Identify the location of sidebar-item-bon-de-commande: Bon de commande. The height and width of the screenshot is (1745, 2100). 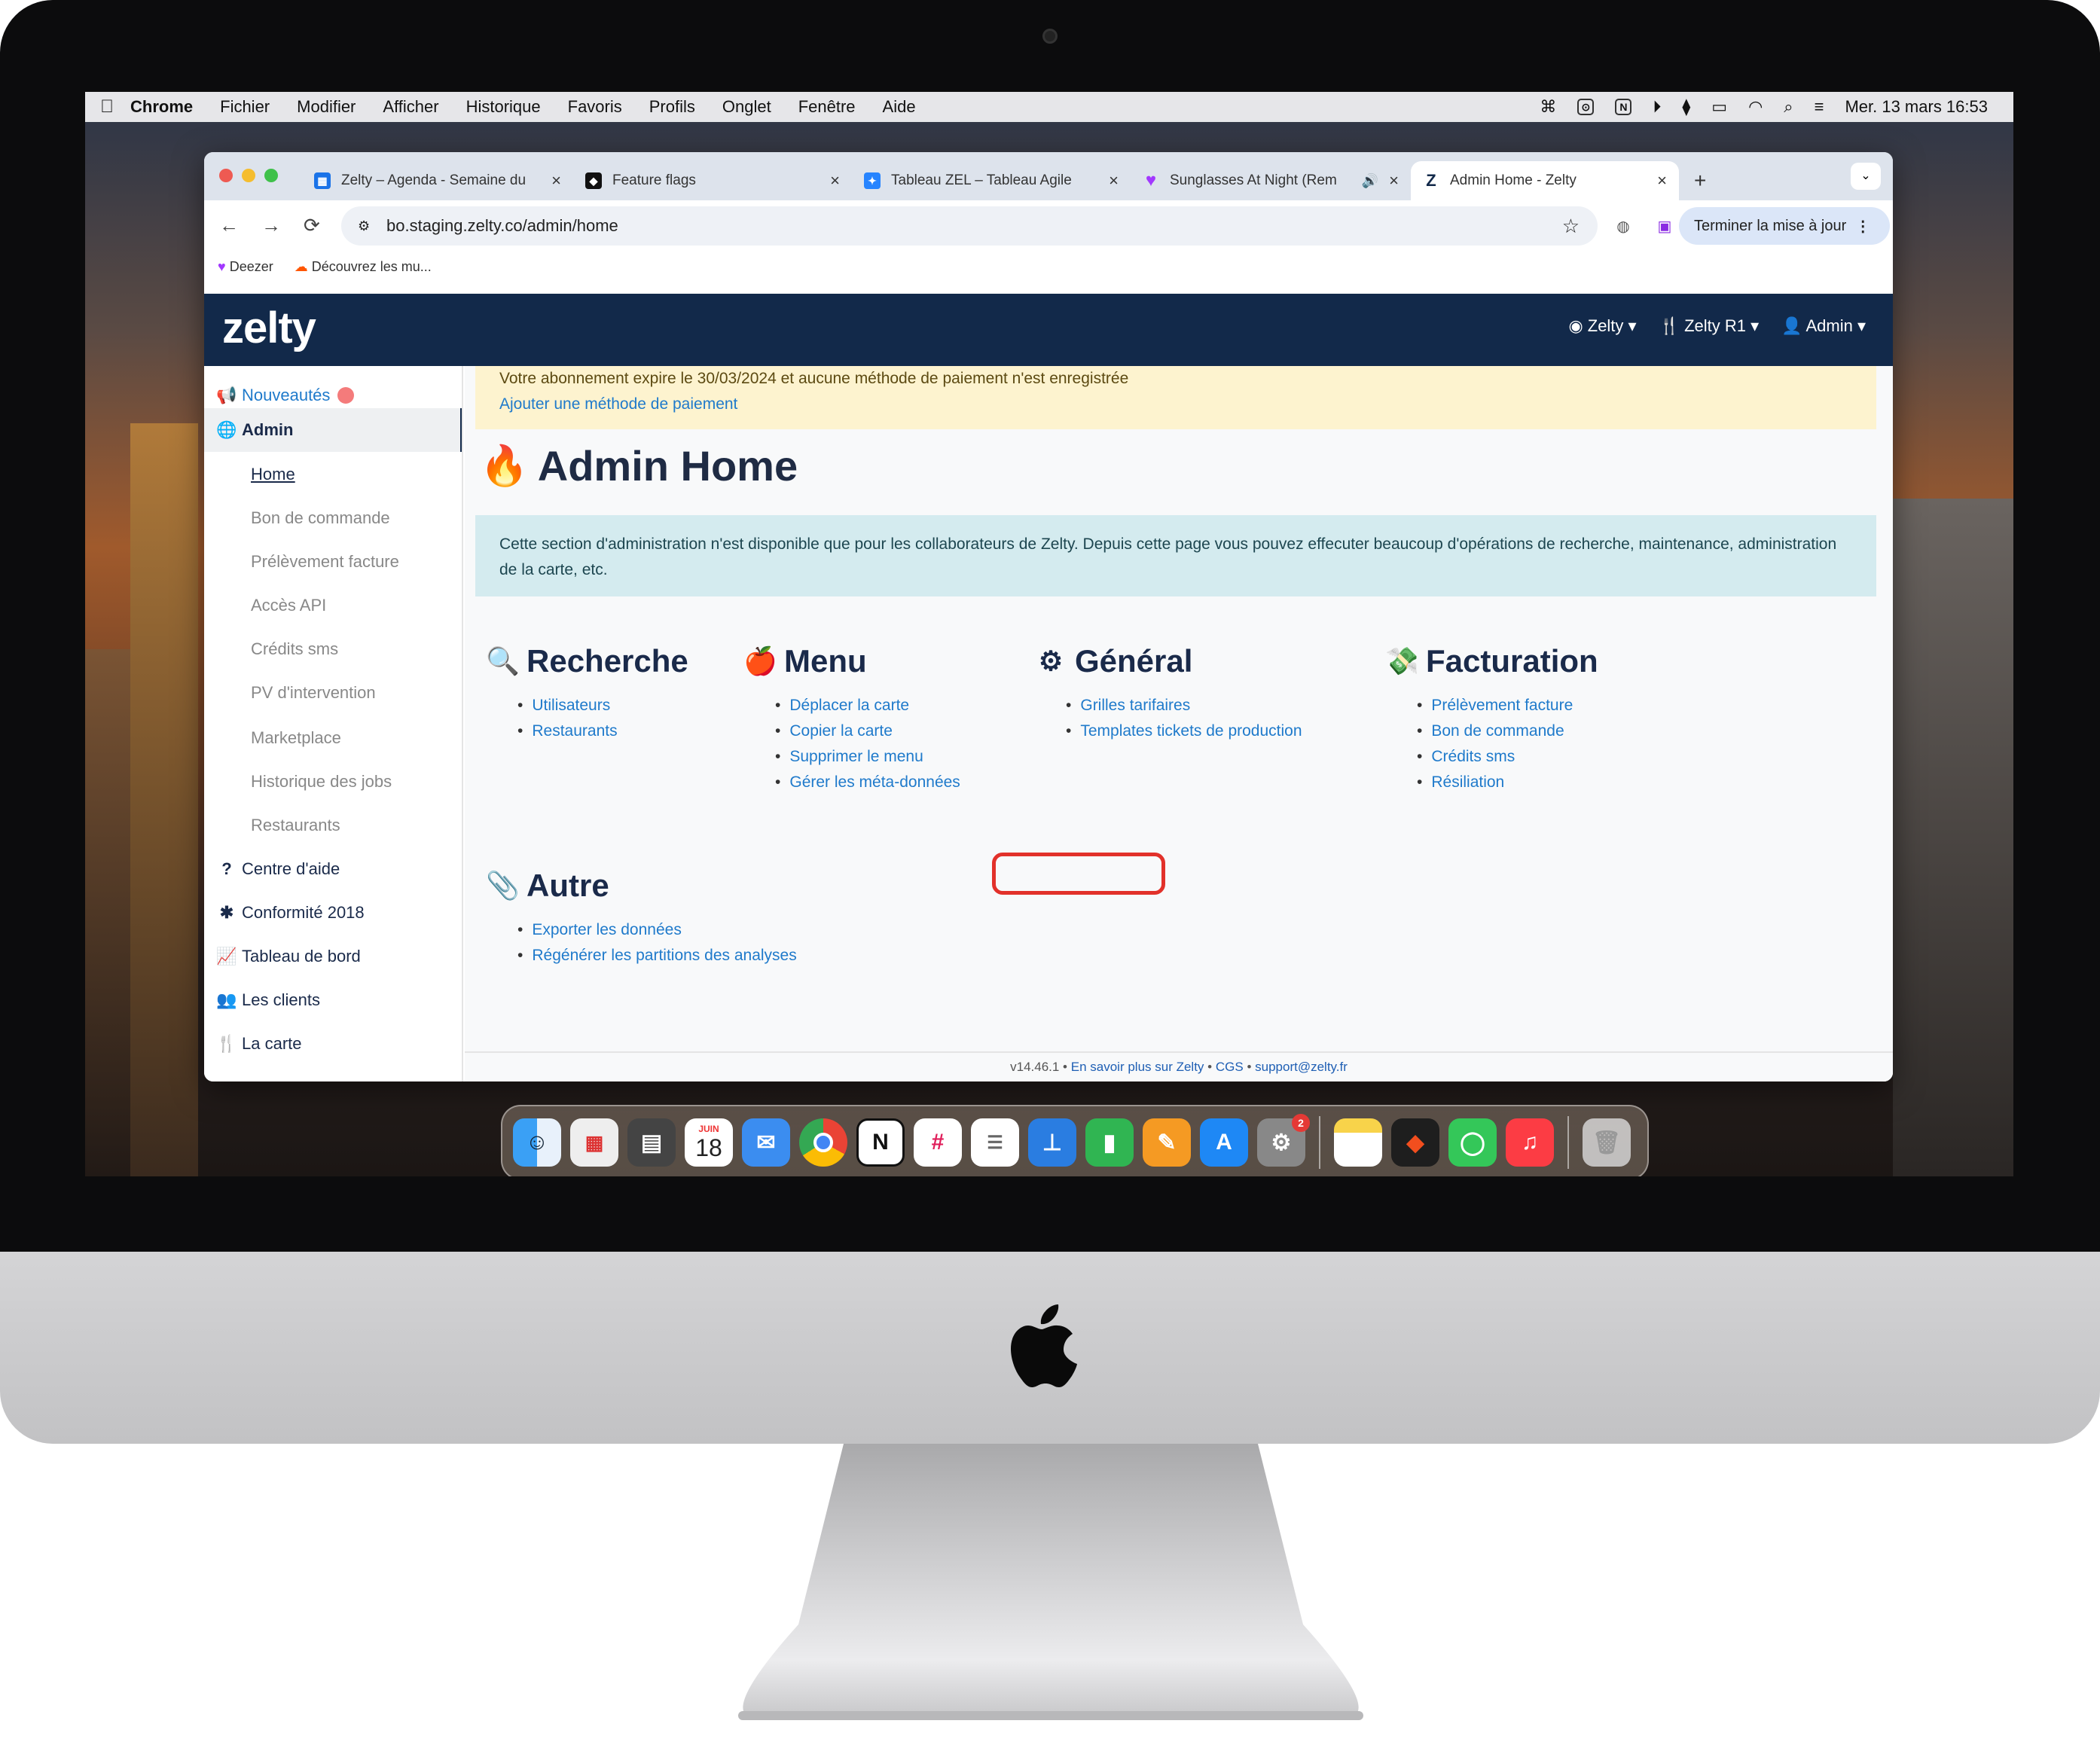
(333, 518).